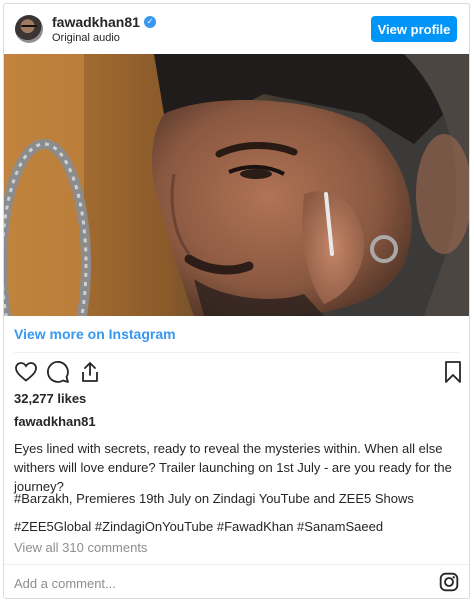 This screenshot has width=474, height=602. Describe the element at coordinates (95, 334) in the screenshot. I see `view-more-on-instagram-link: View more on Instagram` at that location.